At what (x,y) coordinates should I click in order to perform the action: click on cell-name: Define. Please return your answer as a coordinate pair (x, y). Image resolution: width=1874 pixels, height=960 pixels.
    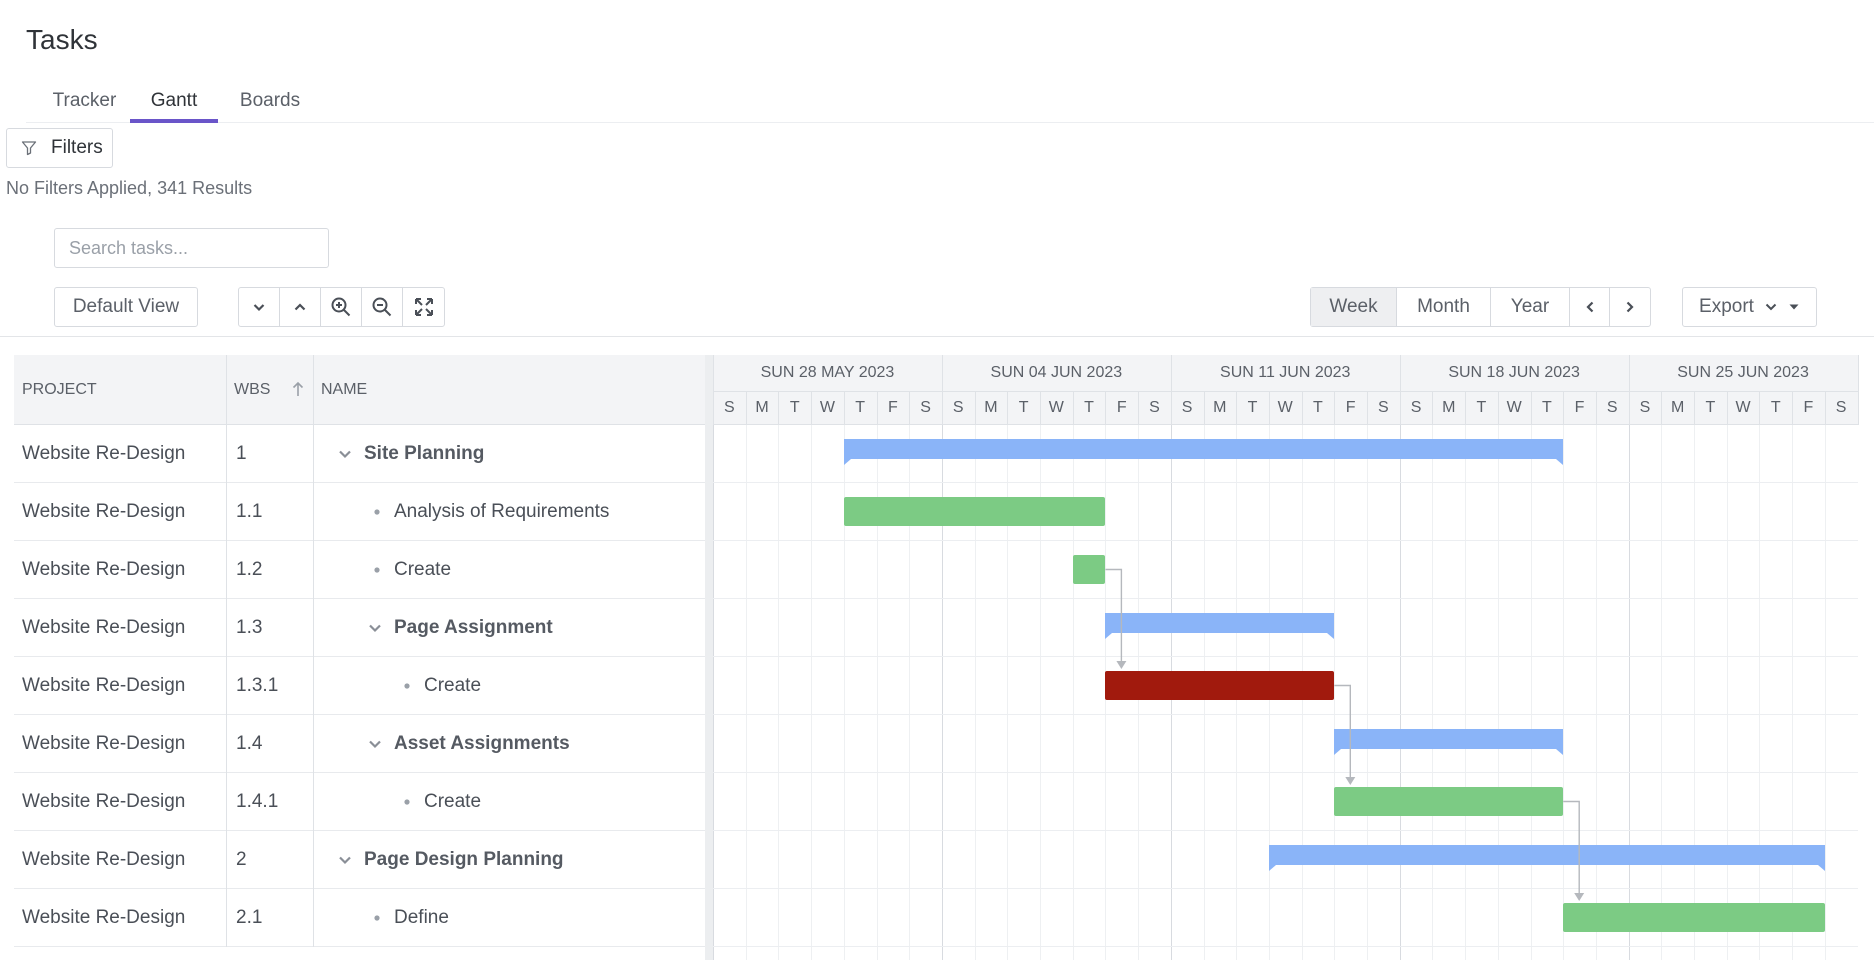
    Looking at the image, I should click on (421, 917).